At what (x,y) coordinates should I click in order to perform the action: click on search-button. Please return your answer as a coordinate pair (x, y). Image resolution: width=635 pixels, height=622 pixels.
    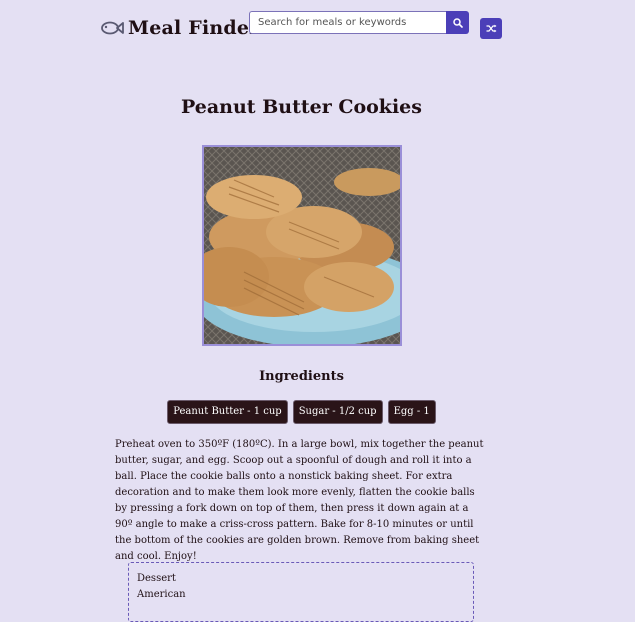
    Looking at the image, I should click on (457, 22).